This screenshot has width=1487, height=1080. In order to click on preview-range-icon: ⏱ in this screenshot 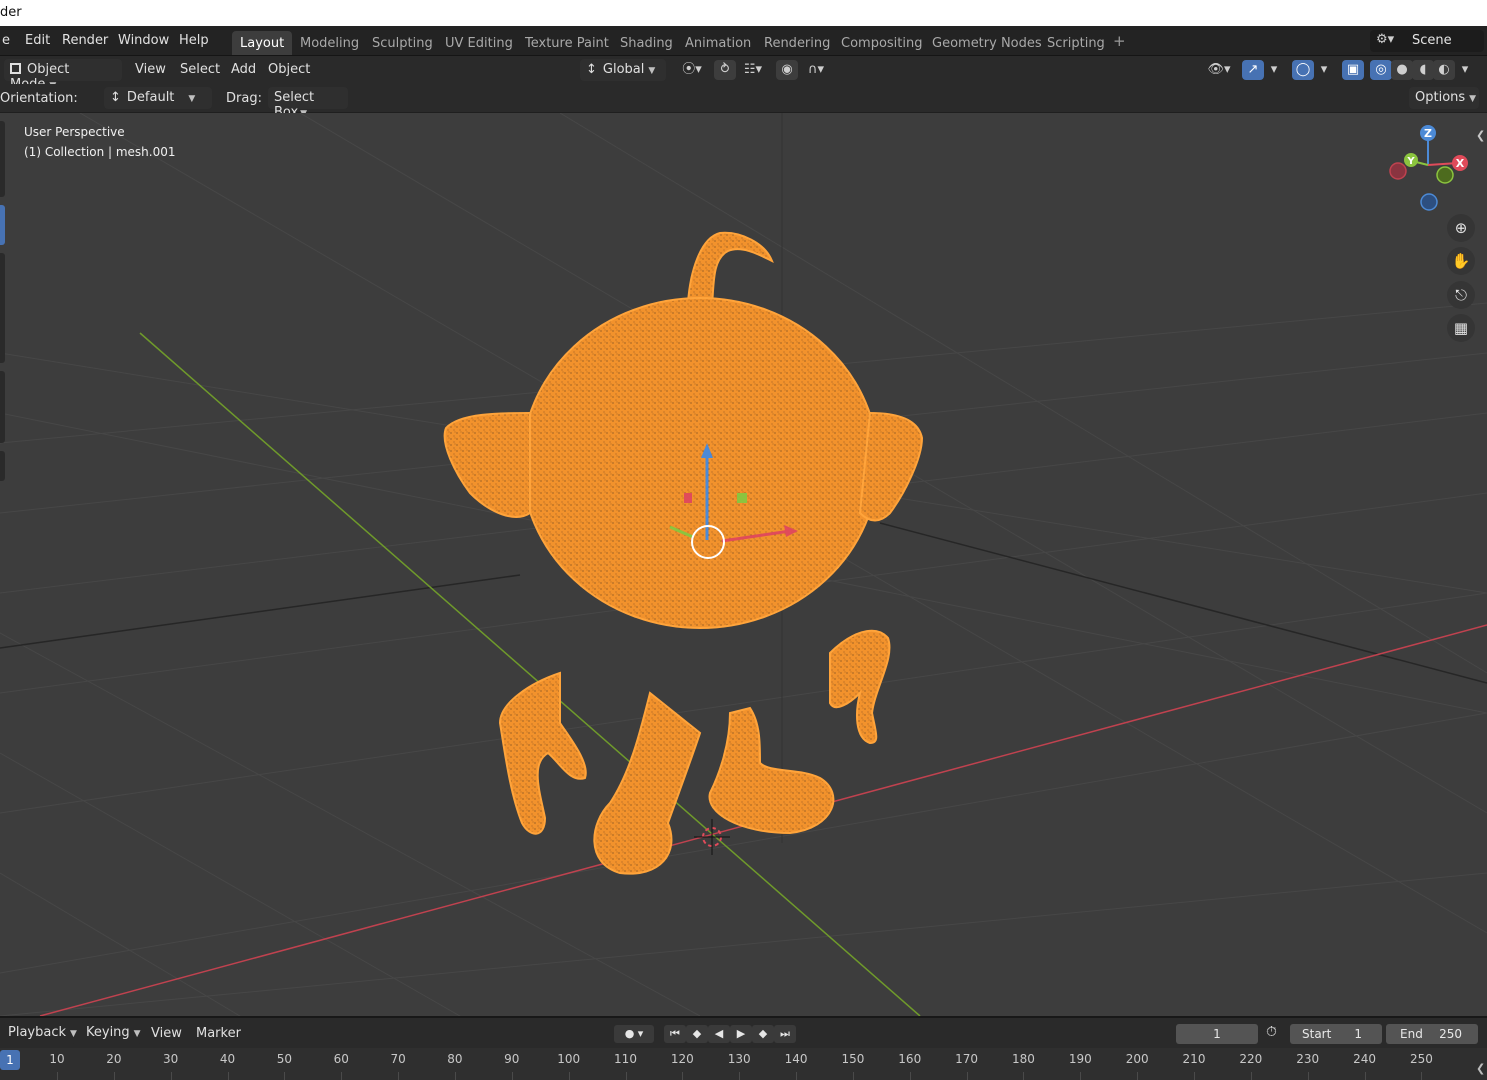, I will do `click(1271, 1032)`.